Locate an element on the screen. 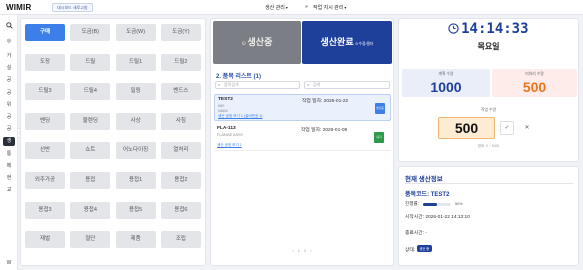 Image resolution: width=583 pixels, height=270 pixels. pager-item: ‹ is located at coordinates (292, 250).